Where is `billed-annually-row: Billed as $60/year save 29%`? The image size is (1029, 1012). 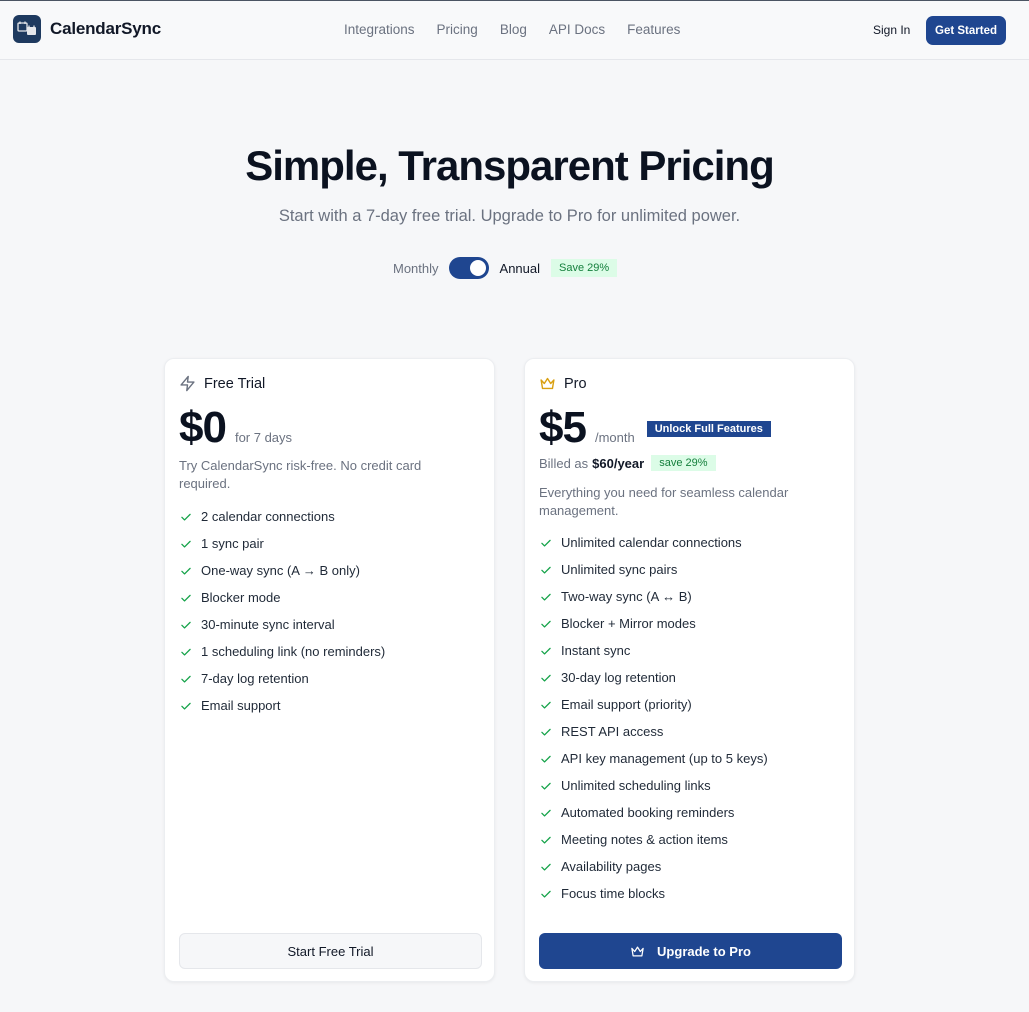
billed-annually-row: Billed as $60/year save 29% is located at coordinates (627, 463).